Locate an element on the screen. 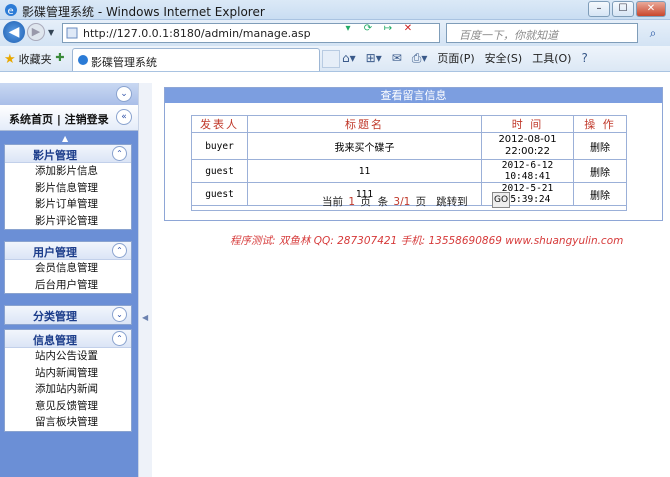 This screenshot has width=670, height=477. svg-text: e is located at coordinates (11, 11).